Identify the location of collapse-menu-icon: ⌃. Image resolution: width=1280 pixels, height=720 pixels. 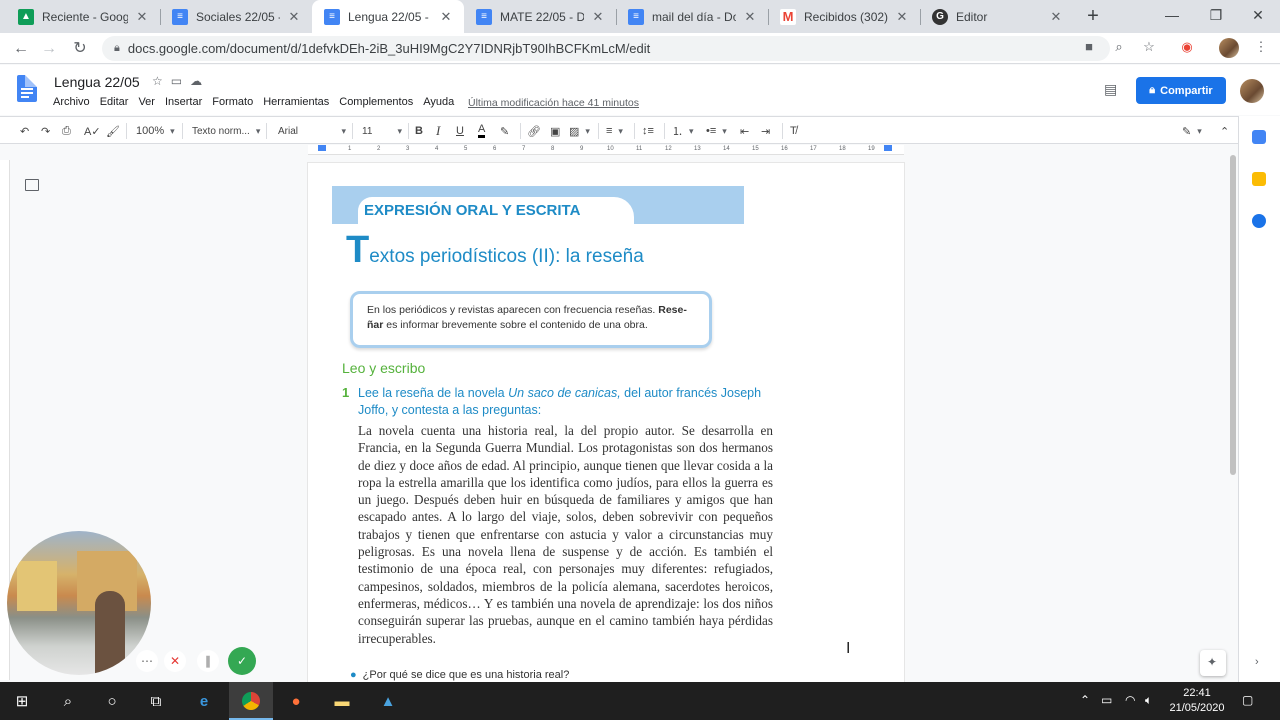
(1224, 131).